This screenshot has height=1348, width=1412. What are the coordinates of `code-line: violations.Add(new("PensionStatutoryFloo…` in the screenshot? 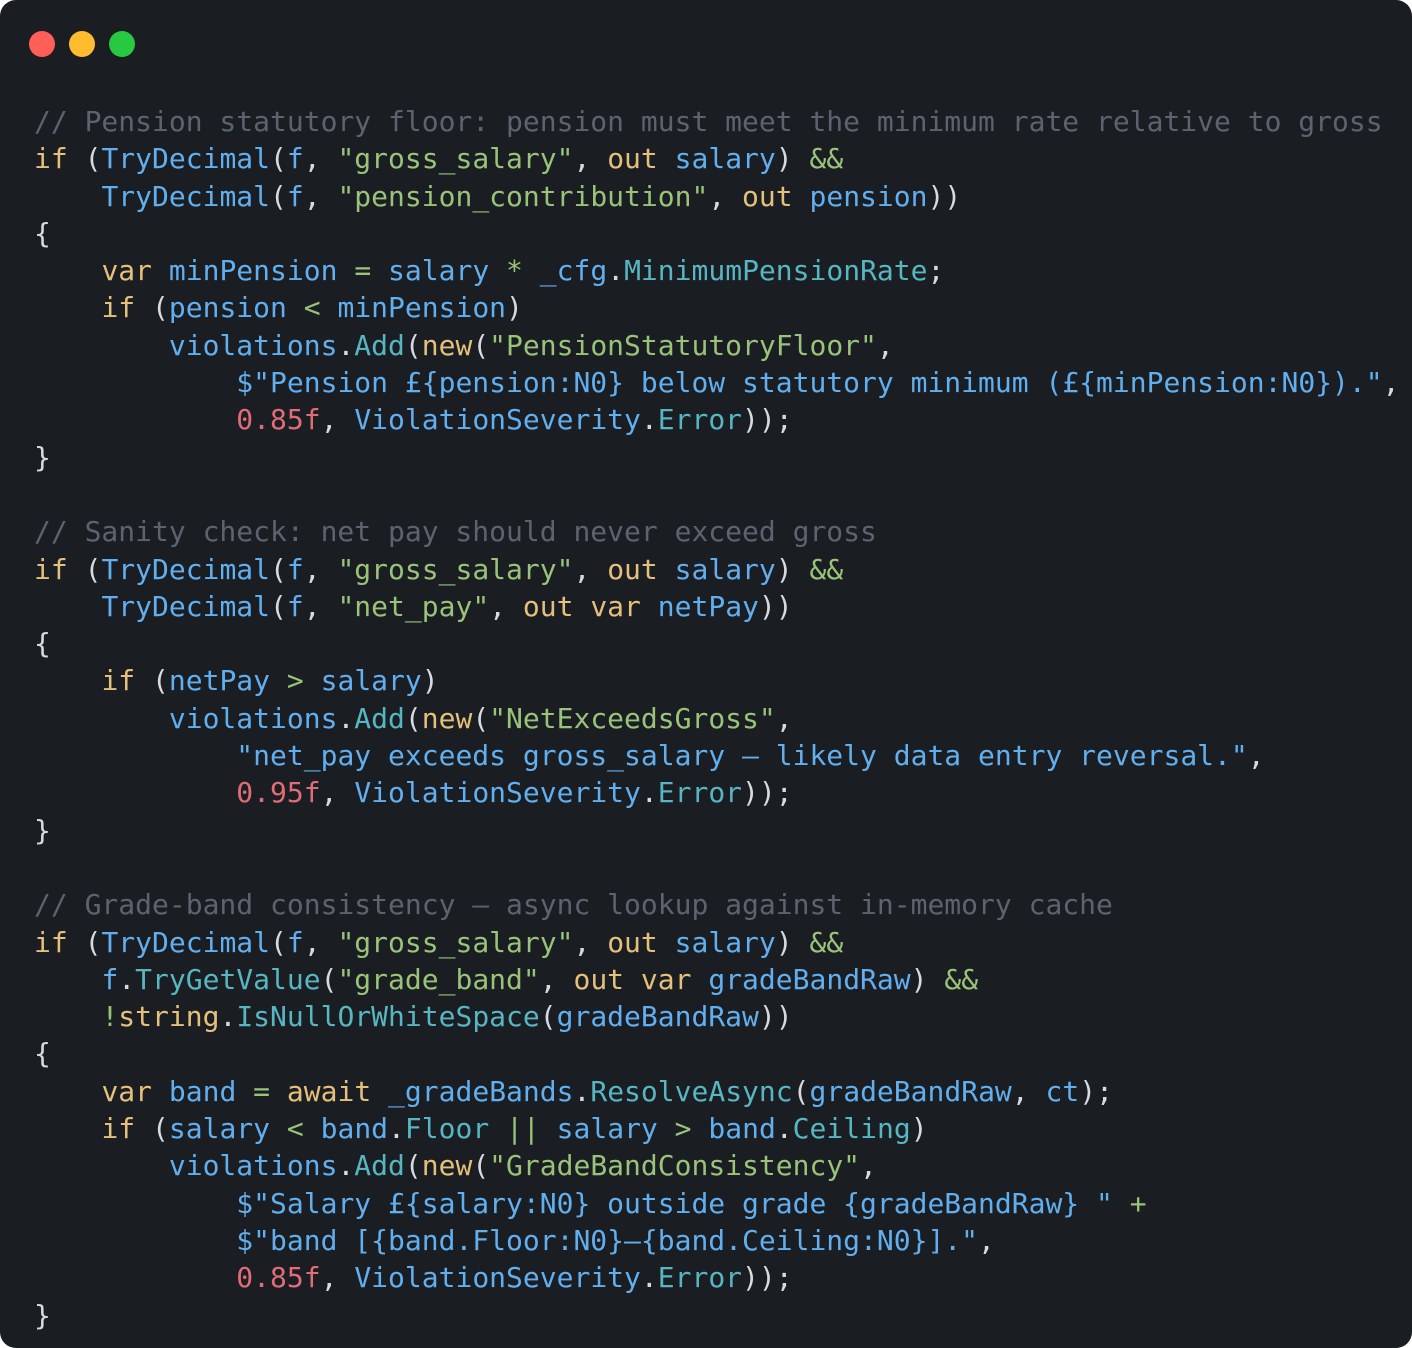 It's located at (716, 345).